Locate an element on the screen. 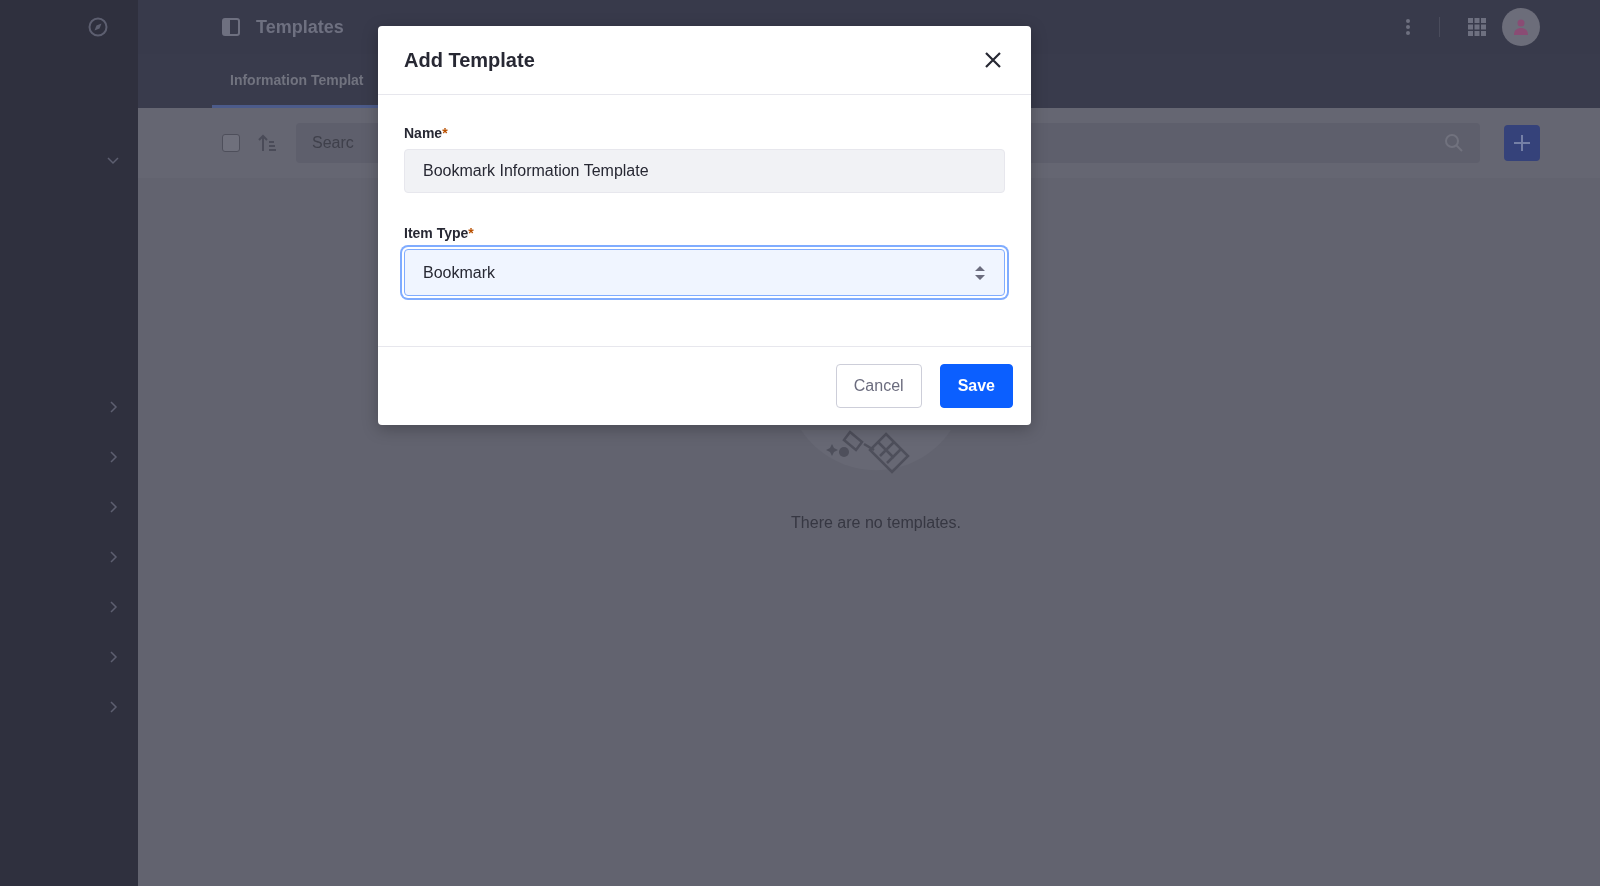  select-all-checkbox is located at coordinates (231, 143).